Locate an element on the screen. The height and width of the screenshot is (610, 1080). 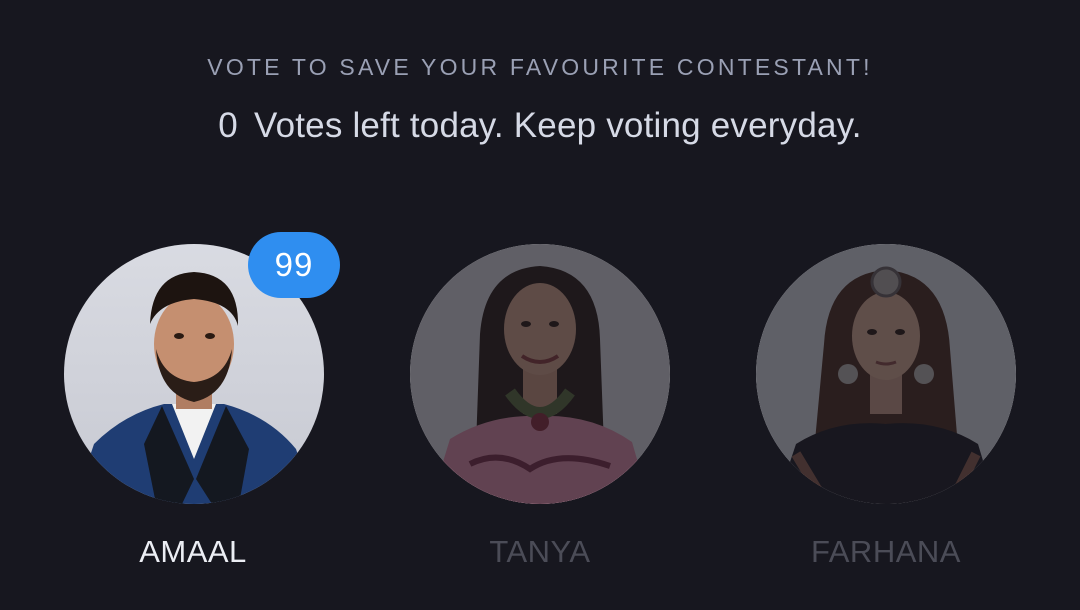
contestant-card-tanya: TANYA is located at coordinates (540, 409).